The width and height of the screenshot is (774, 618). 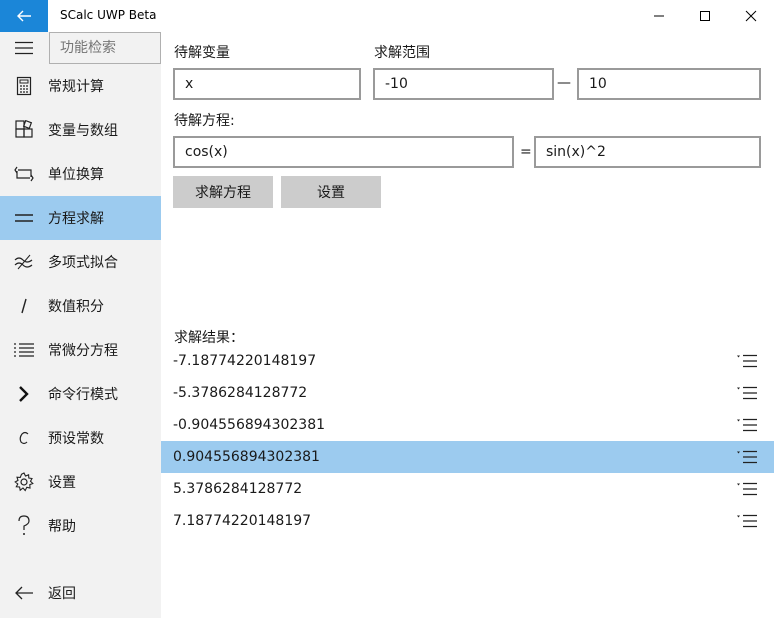 I want to click on nav-item-label: 返回, so click(x=62, y=594).